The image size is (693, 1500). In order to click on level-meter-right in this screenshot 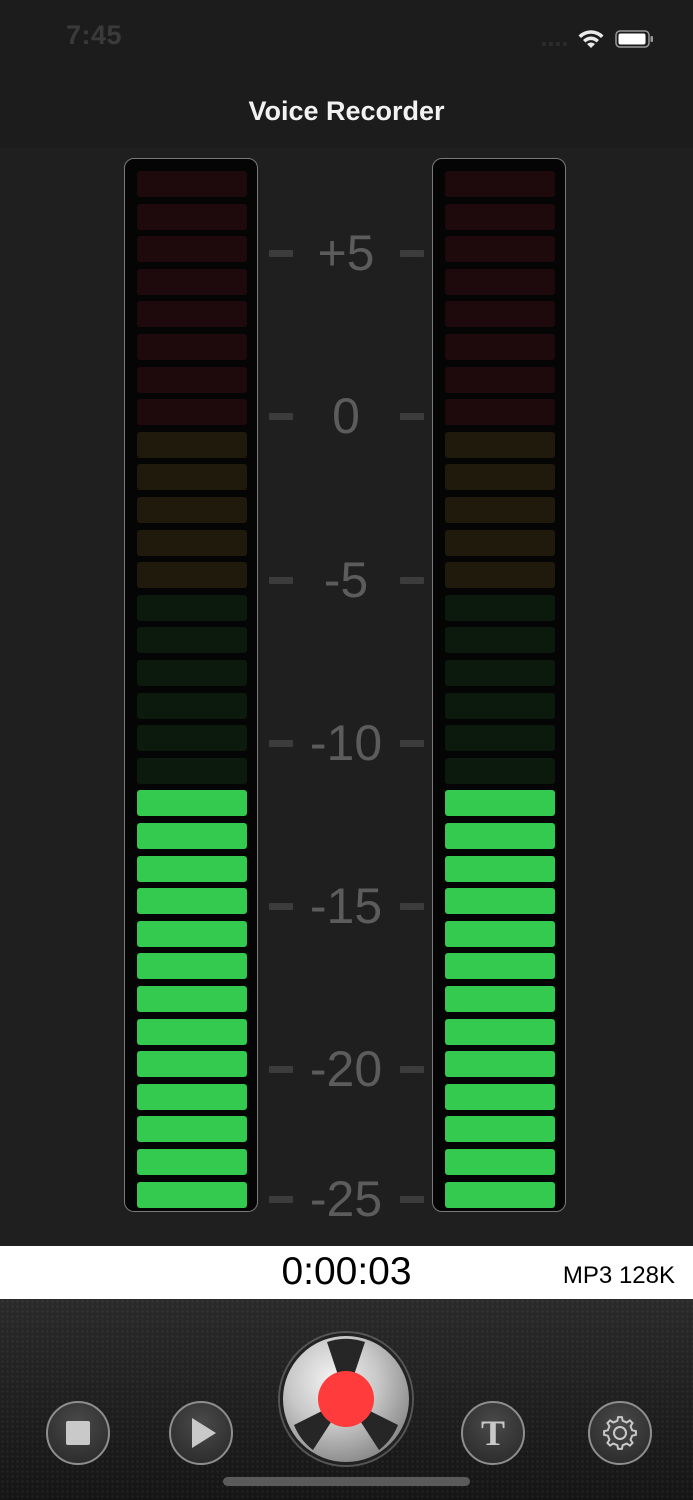, I will do `click(499, 685)`.